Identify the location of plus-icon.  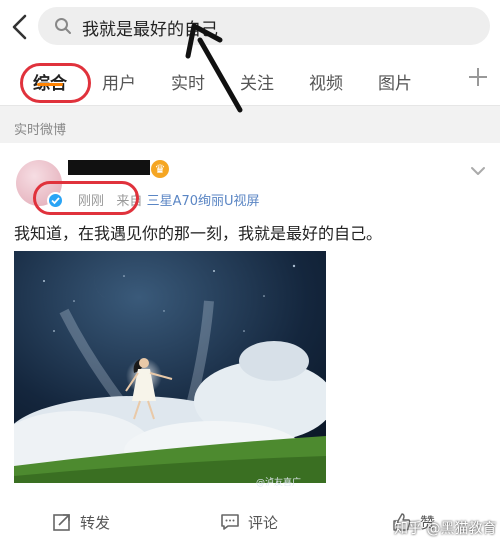
(478, 77).